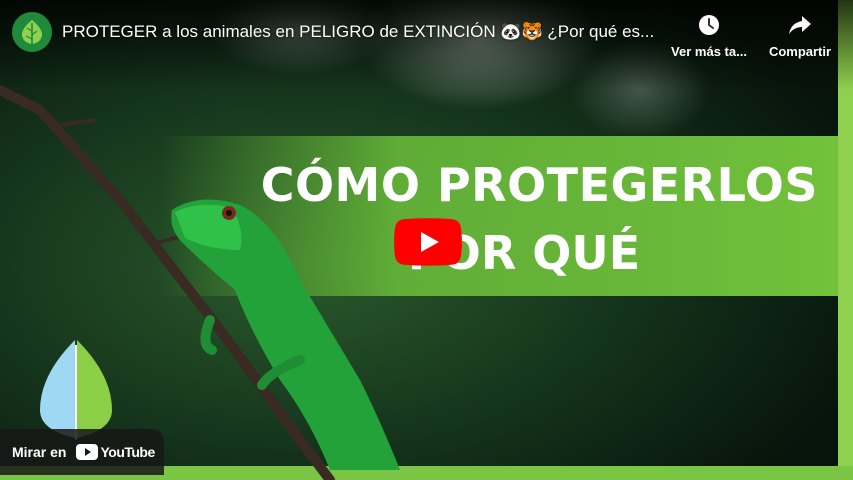  I want to click on clock-icon, so click(709, 25).